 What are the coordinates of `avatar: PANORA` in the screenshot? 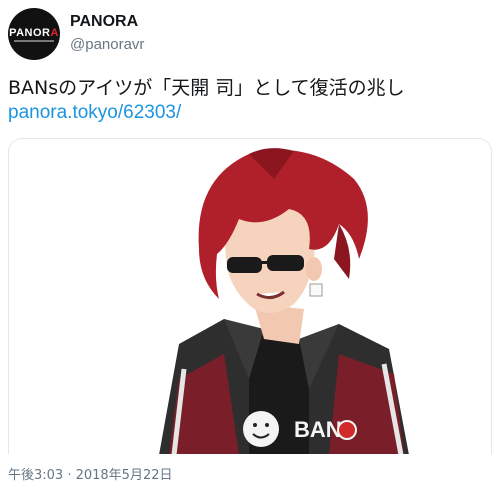 It's located at (34, 34).